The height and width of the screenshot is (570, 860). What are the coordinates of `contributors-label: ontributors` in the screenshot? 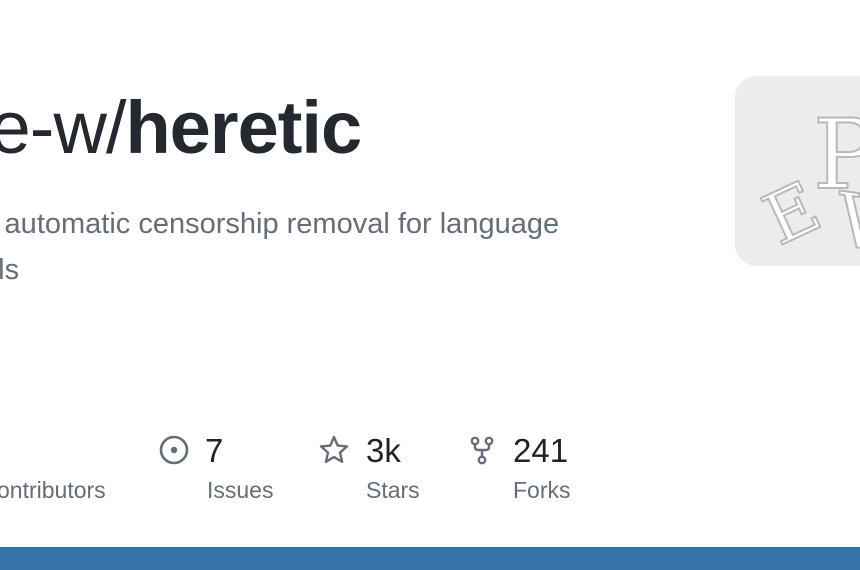 It's located at (53, 490).